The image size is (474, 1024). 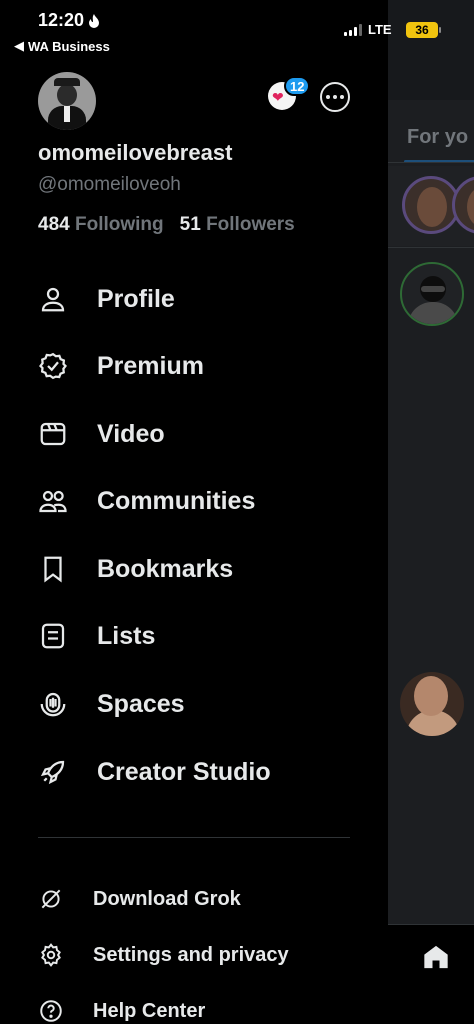 I want to click on following-label: Following, so click(x=119, y=224).